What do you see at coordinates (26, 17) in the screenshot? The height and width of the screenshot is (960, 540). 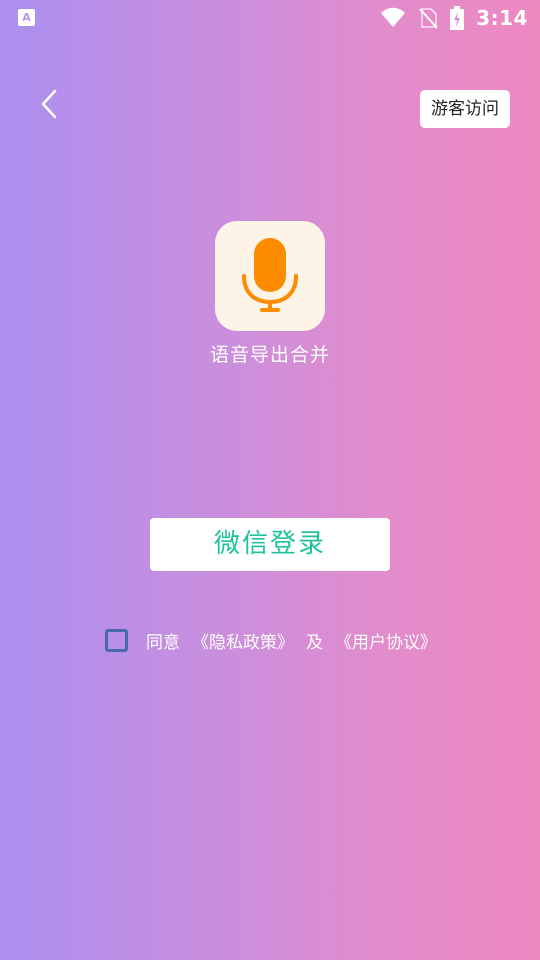 I see `accessibility-icon: A` at bounding box center [26, 17].